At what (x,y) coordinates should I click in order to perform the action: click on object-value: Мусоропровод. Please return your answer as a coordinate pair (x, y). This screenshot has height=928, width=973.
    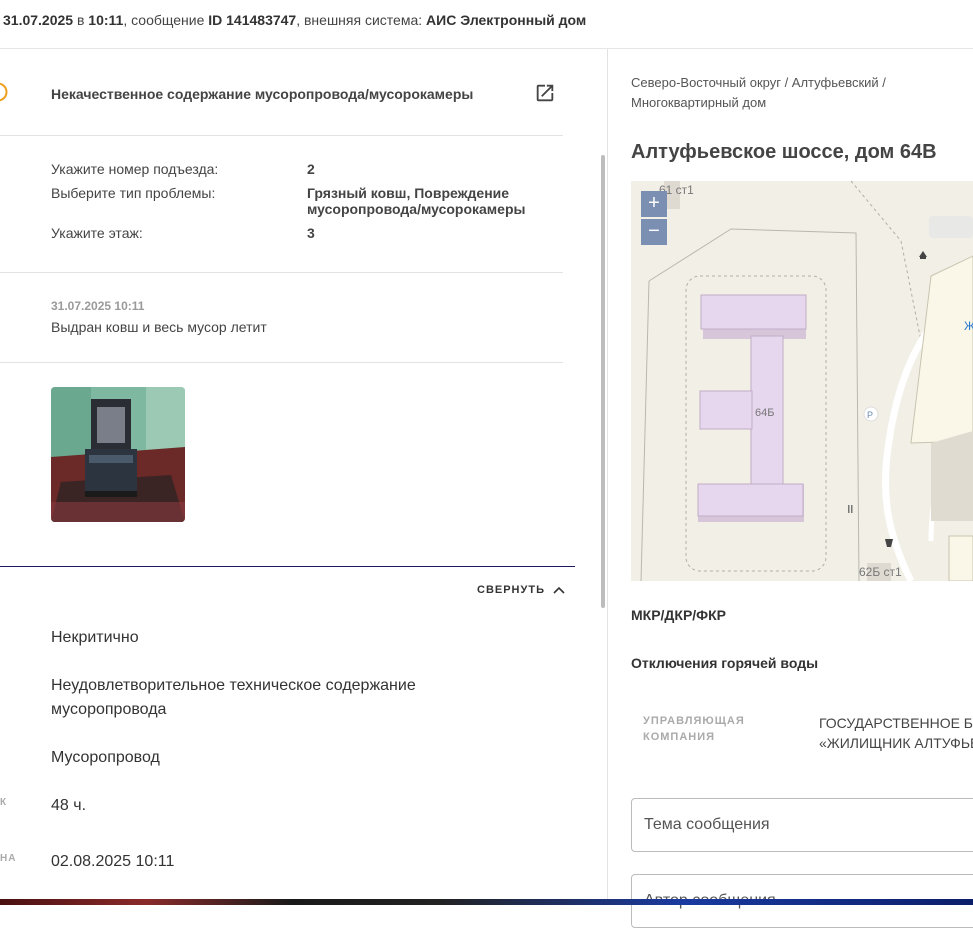
    Looking at the image, I should click on (105, 757).